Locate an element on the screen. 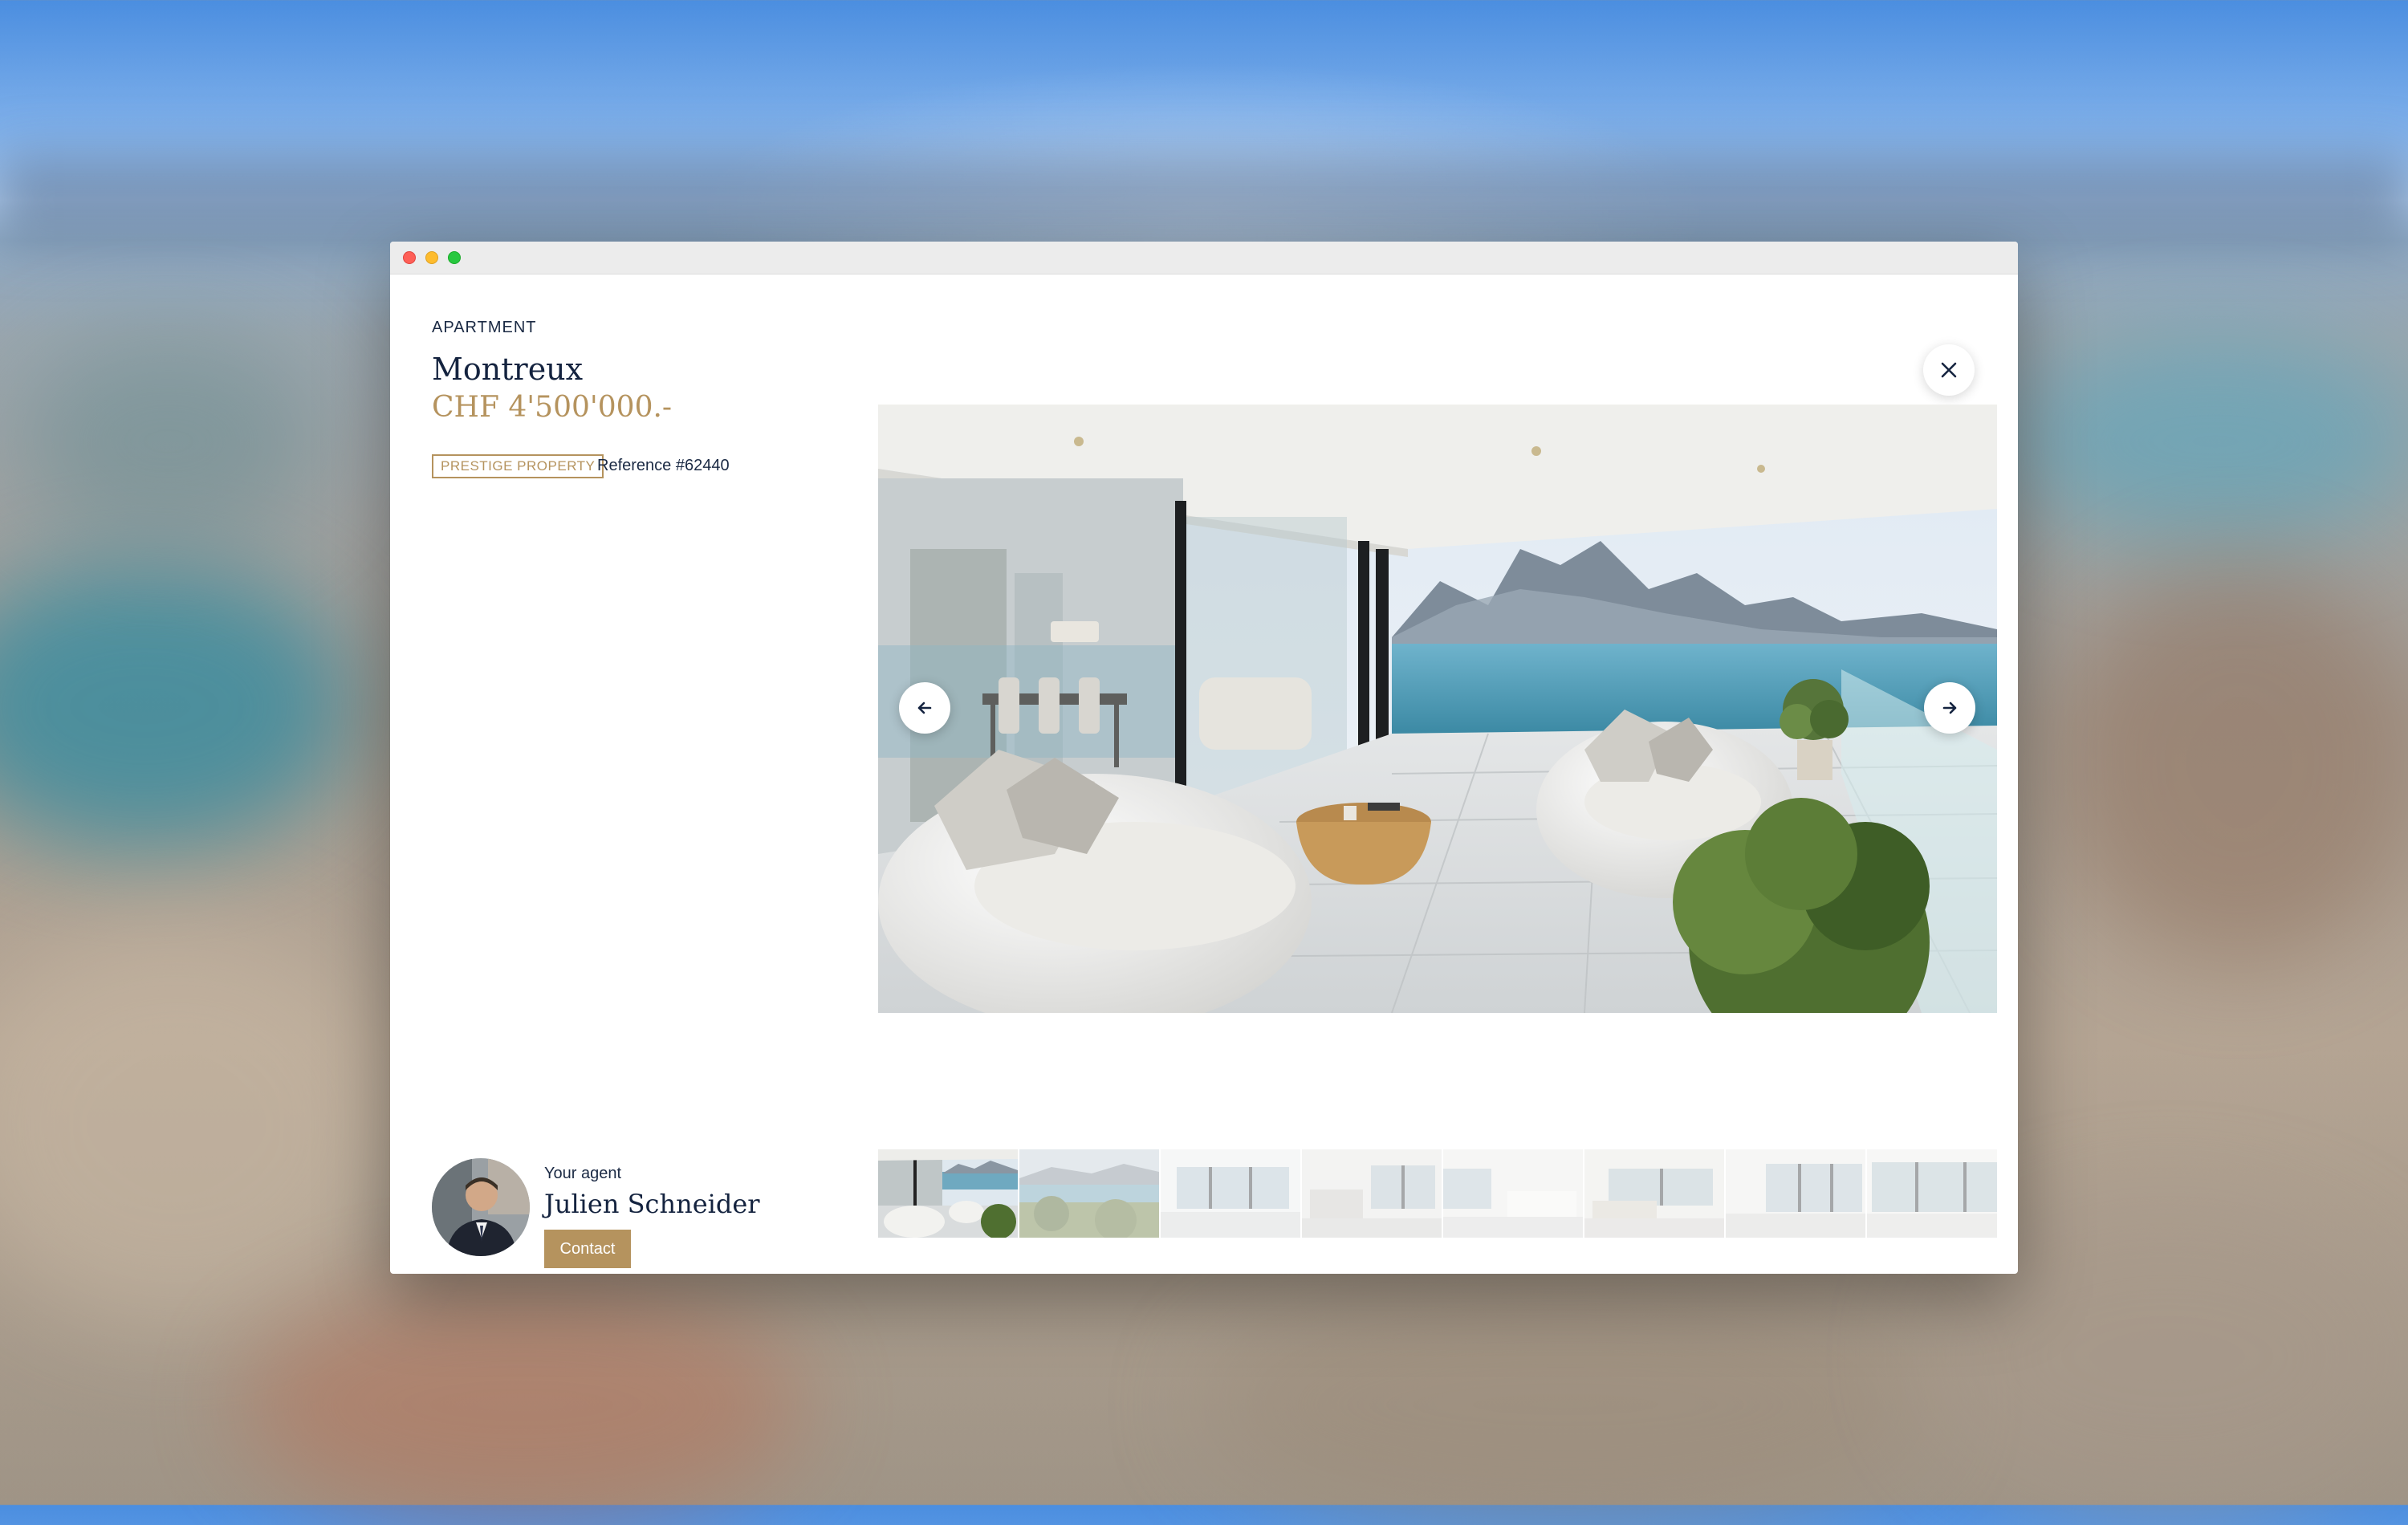 The width and height of the screenshot is (2408, 1525). window-maximize-dot is located at coordinates (455, 258).